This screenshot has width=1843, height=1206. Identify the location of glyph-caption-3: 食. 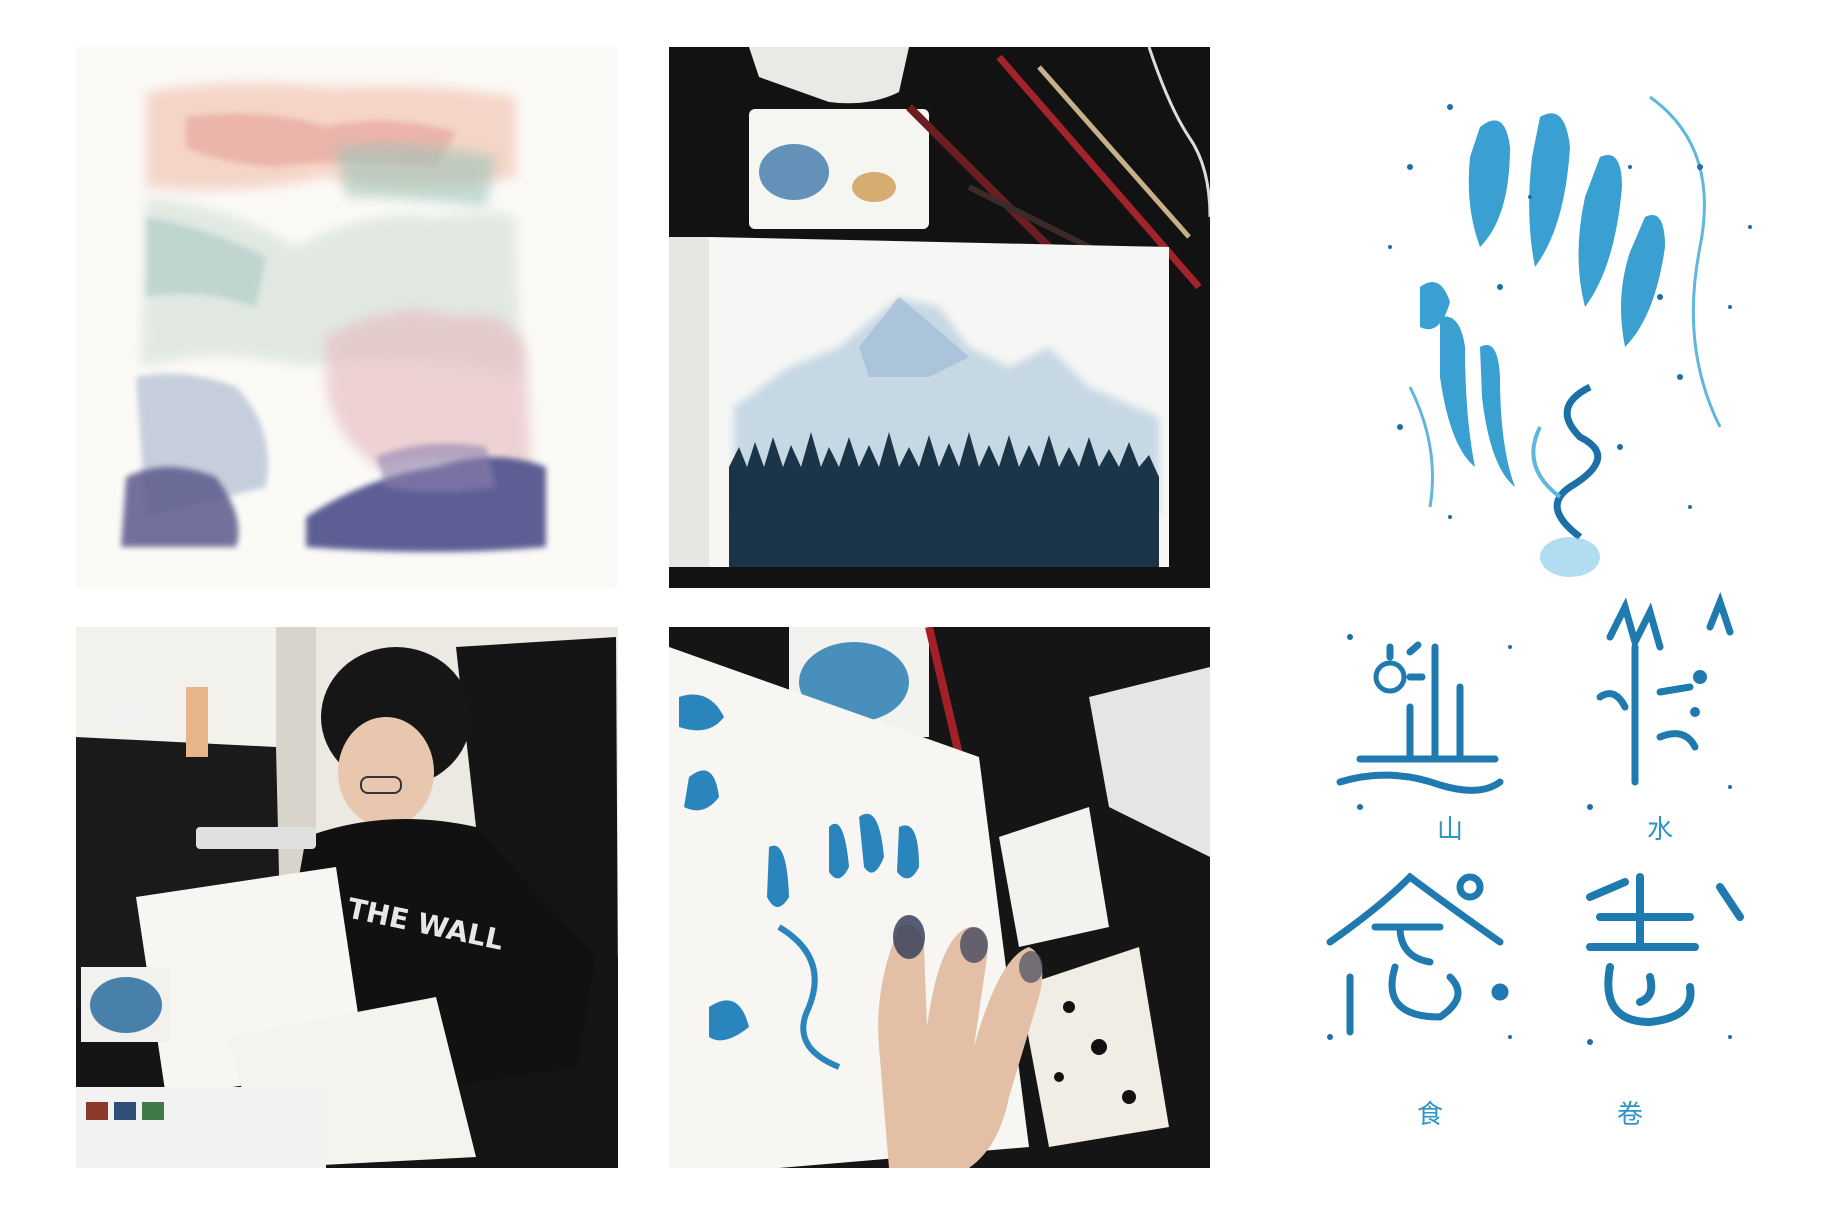
(1429, 1115).